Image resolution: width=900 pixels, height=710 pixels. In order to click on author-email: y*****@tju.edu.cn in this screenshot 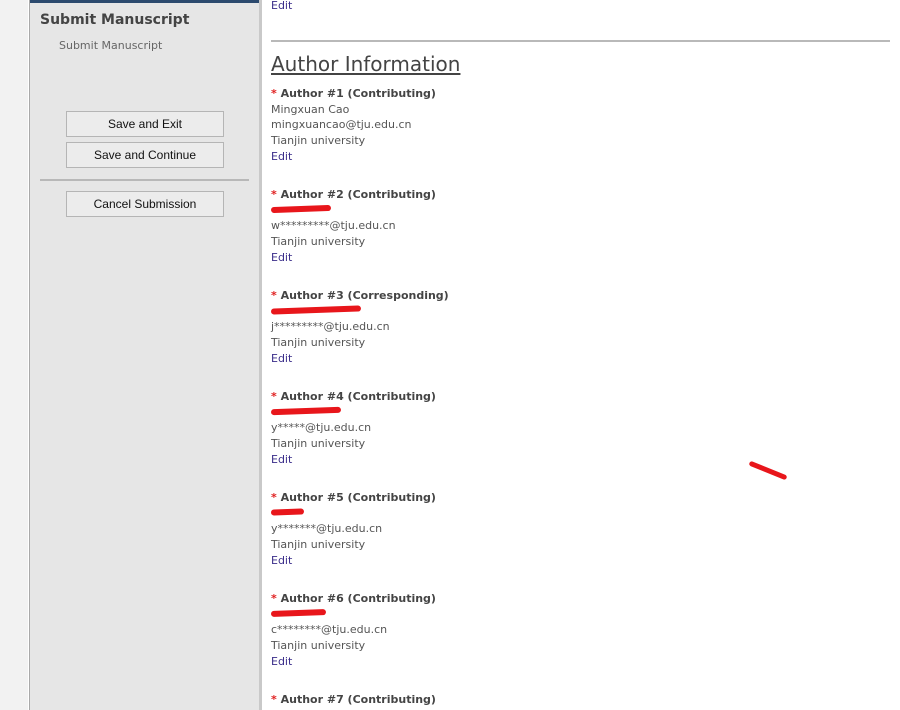, I will do `click(321, 428)`.